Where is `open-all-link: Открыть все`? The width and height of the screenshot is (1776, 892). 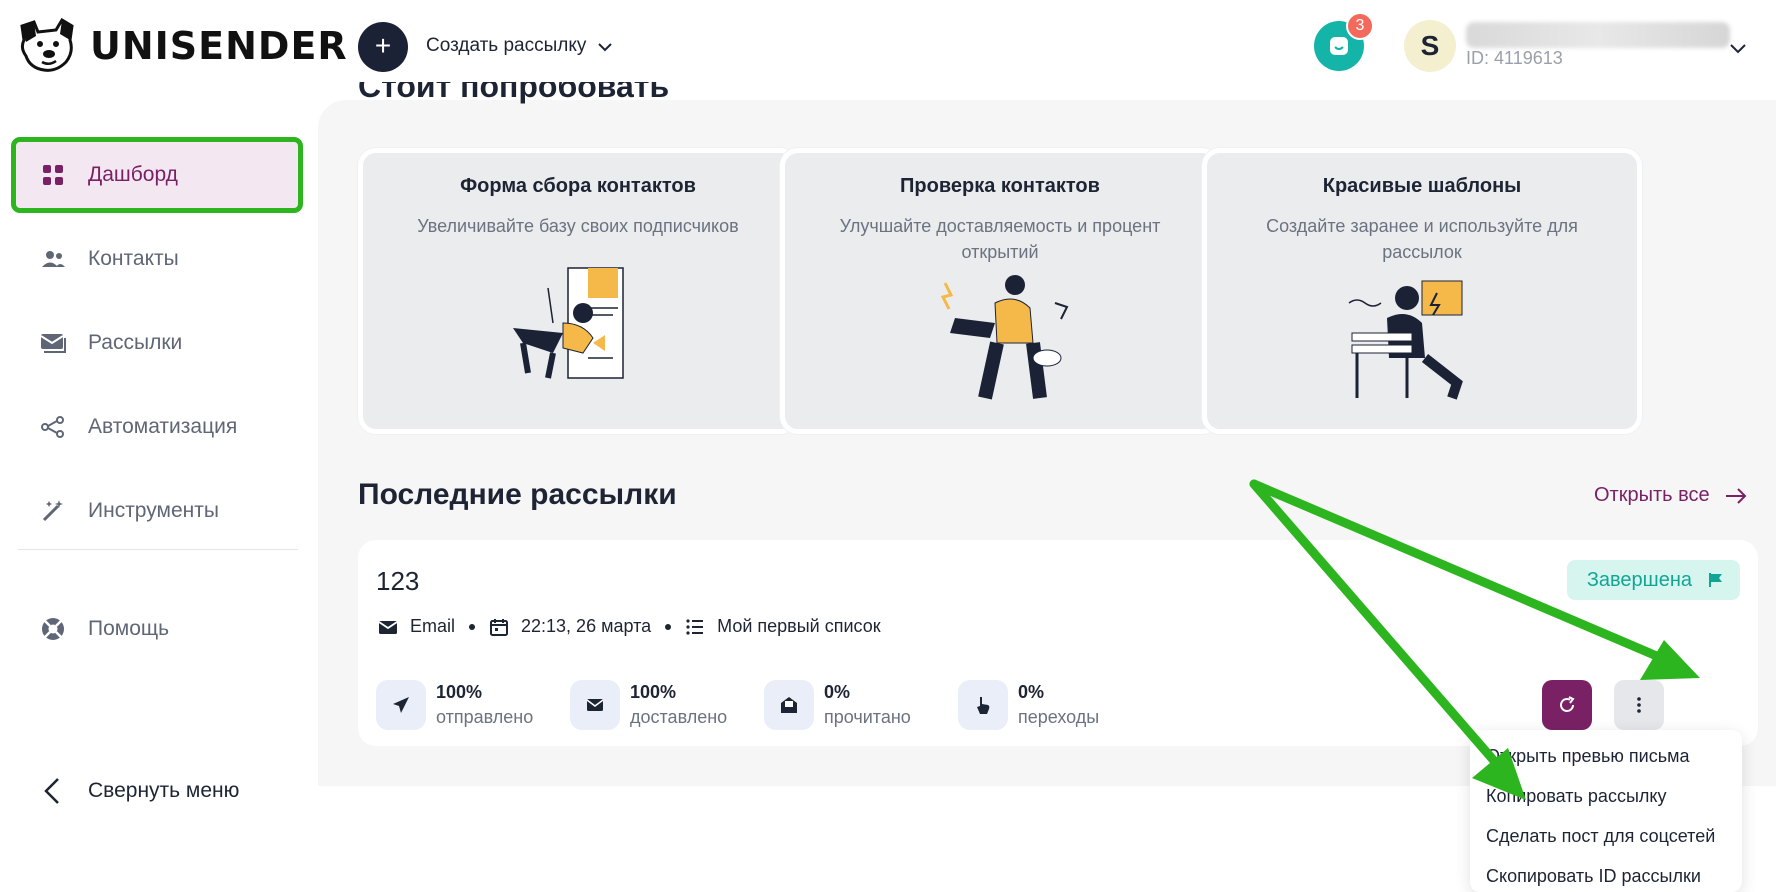 open-all-link: Открыть все is located at coordinates (1671, 495).